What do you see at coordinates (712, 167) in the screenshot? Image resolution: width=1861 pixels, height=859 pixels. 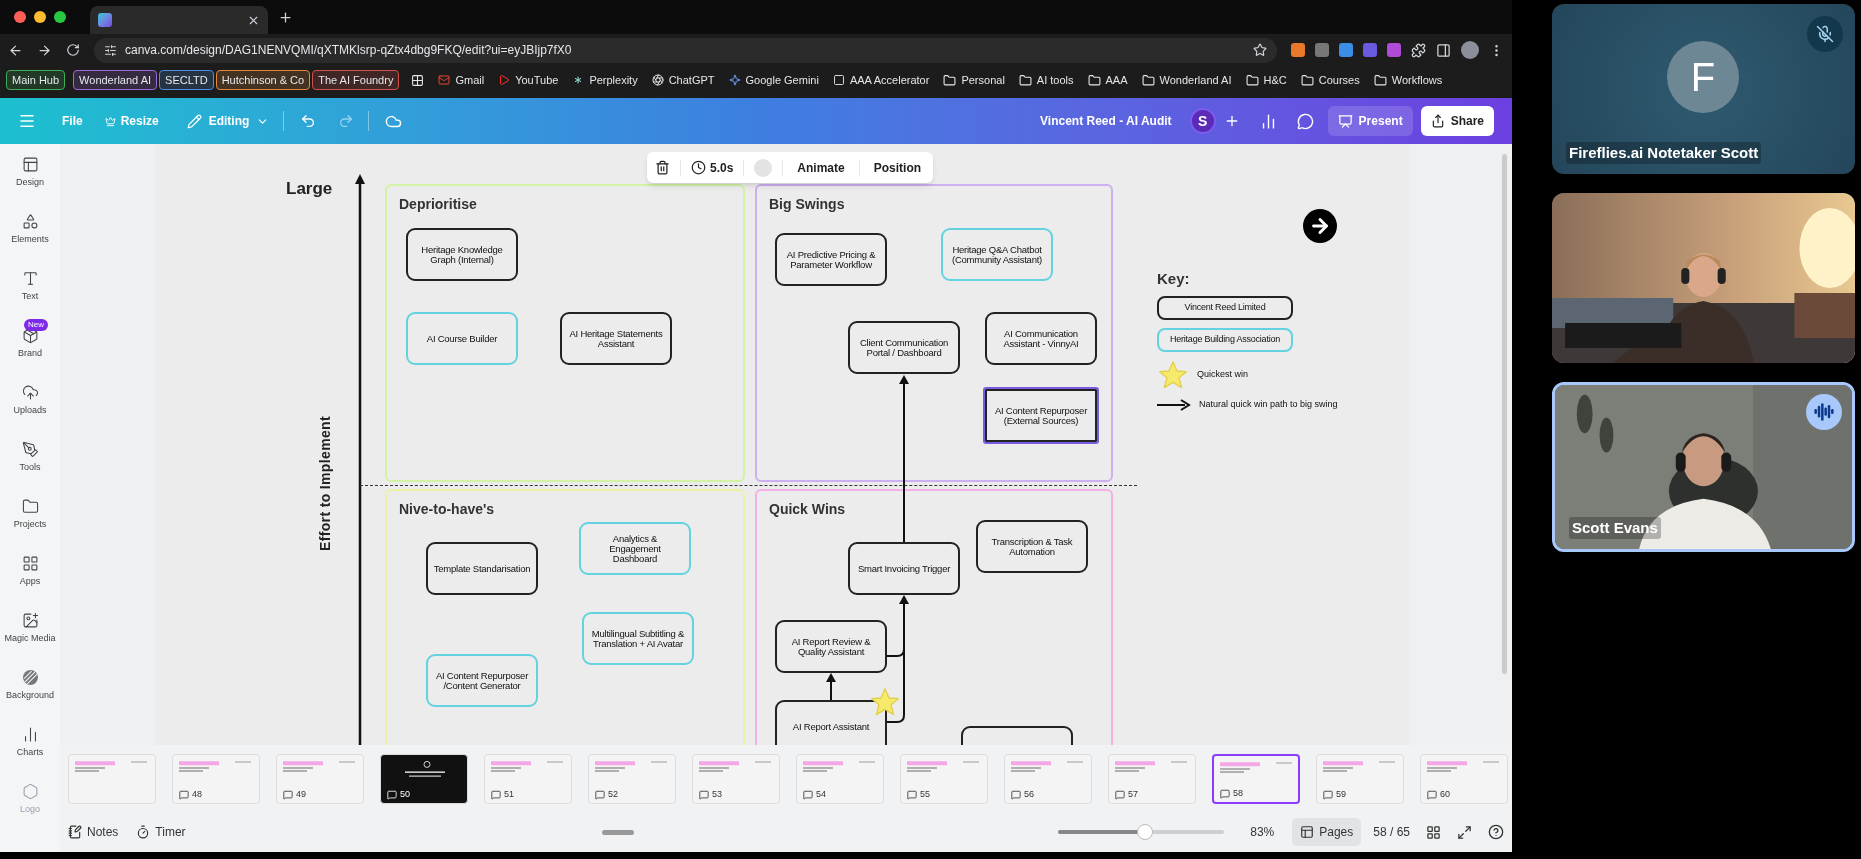 I see `duration-button: 5.0s` at bounding box center [712, 167].